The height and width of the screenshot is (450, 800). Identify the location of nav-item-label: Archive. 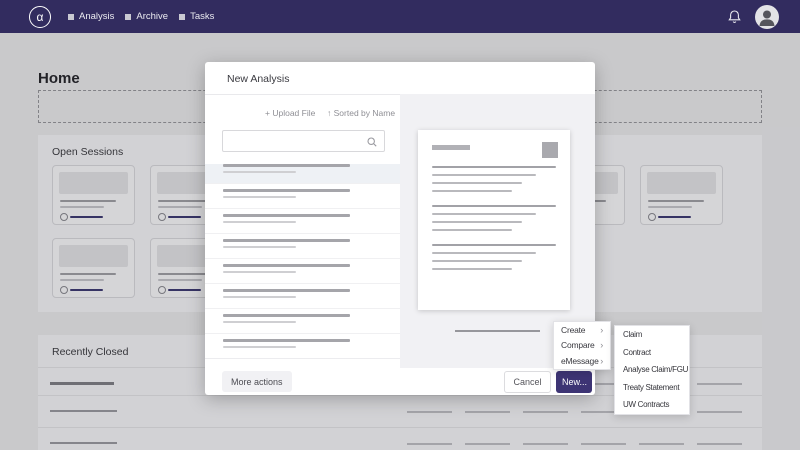
(152, 16).